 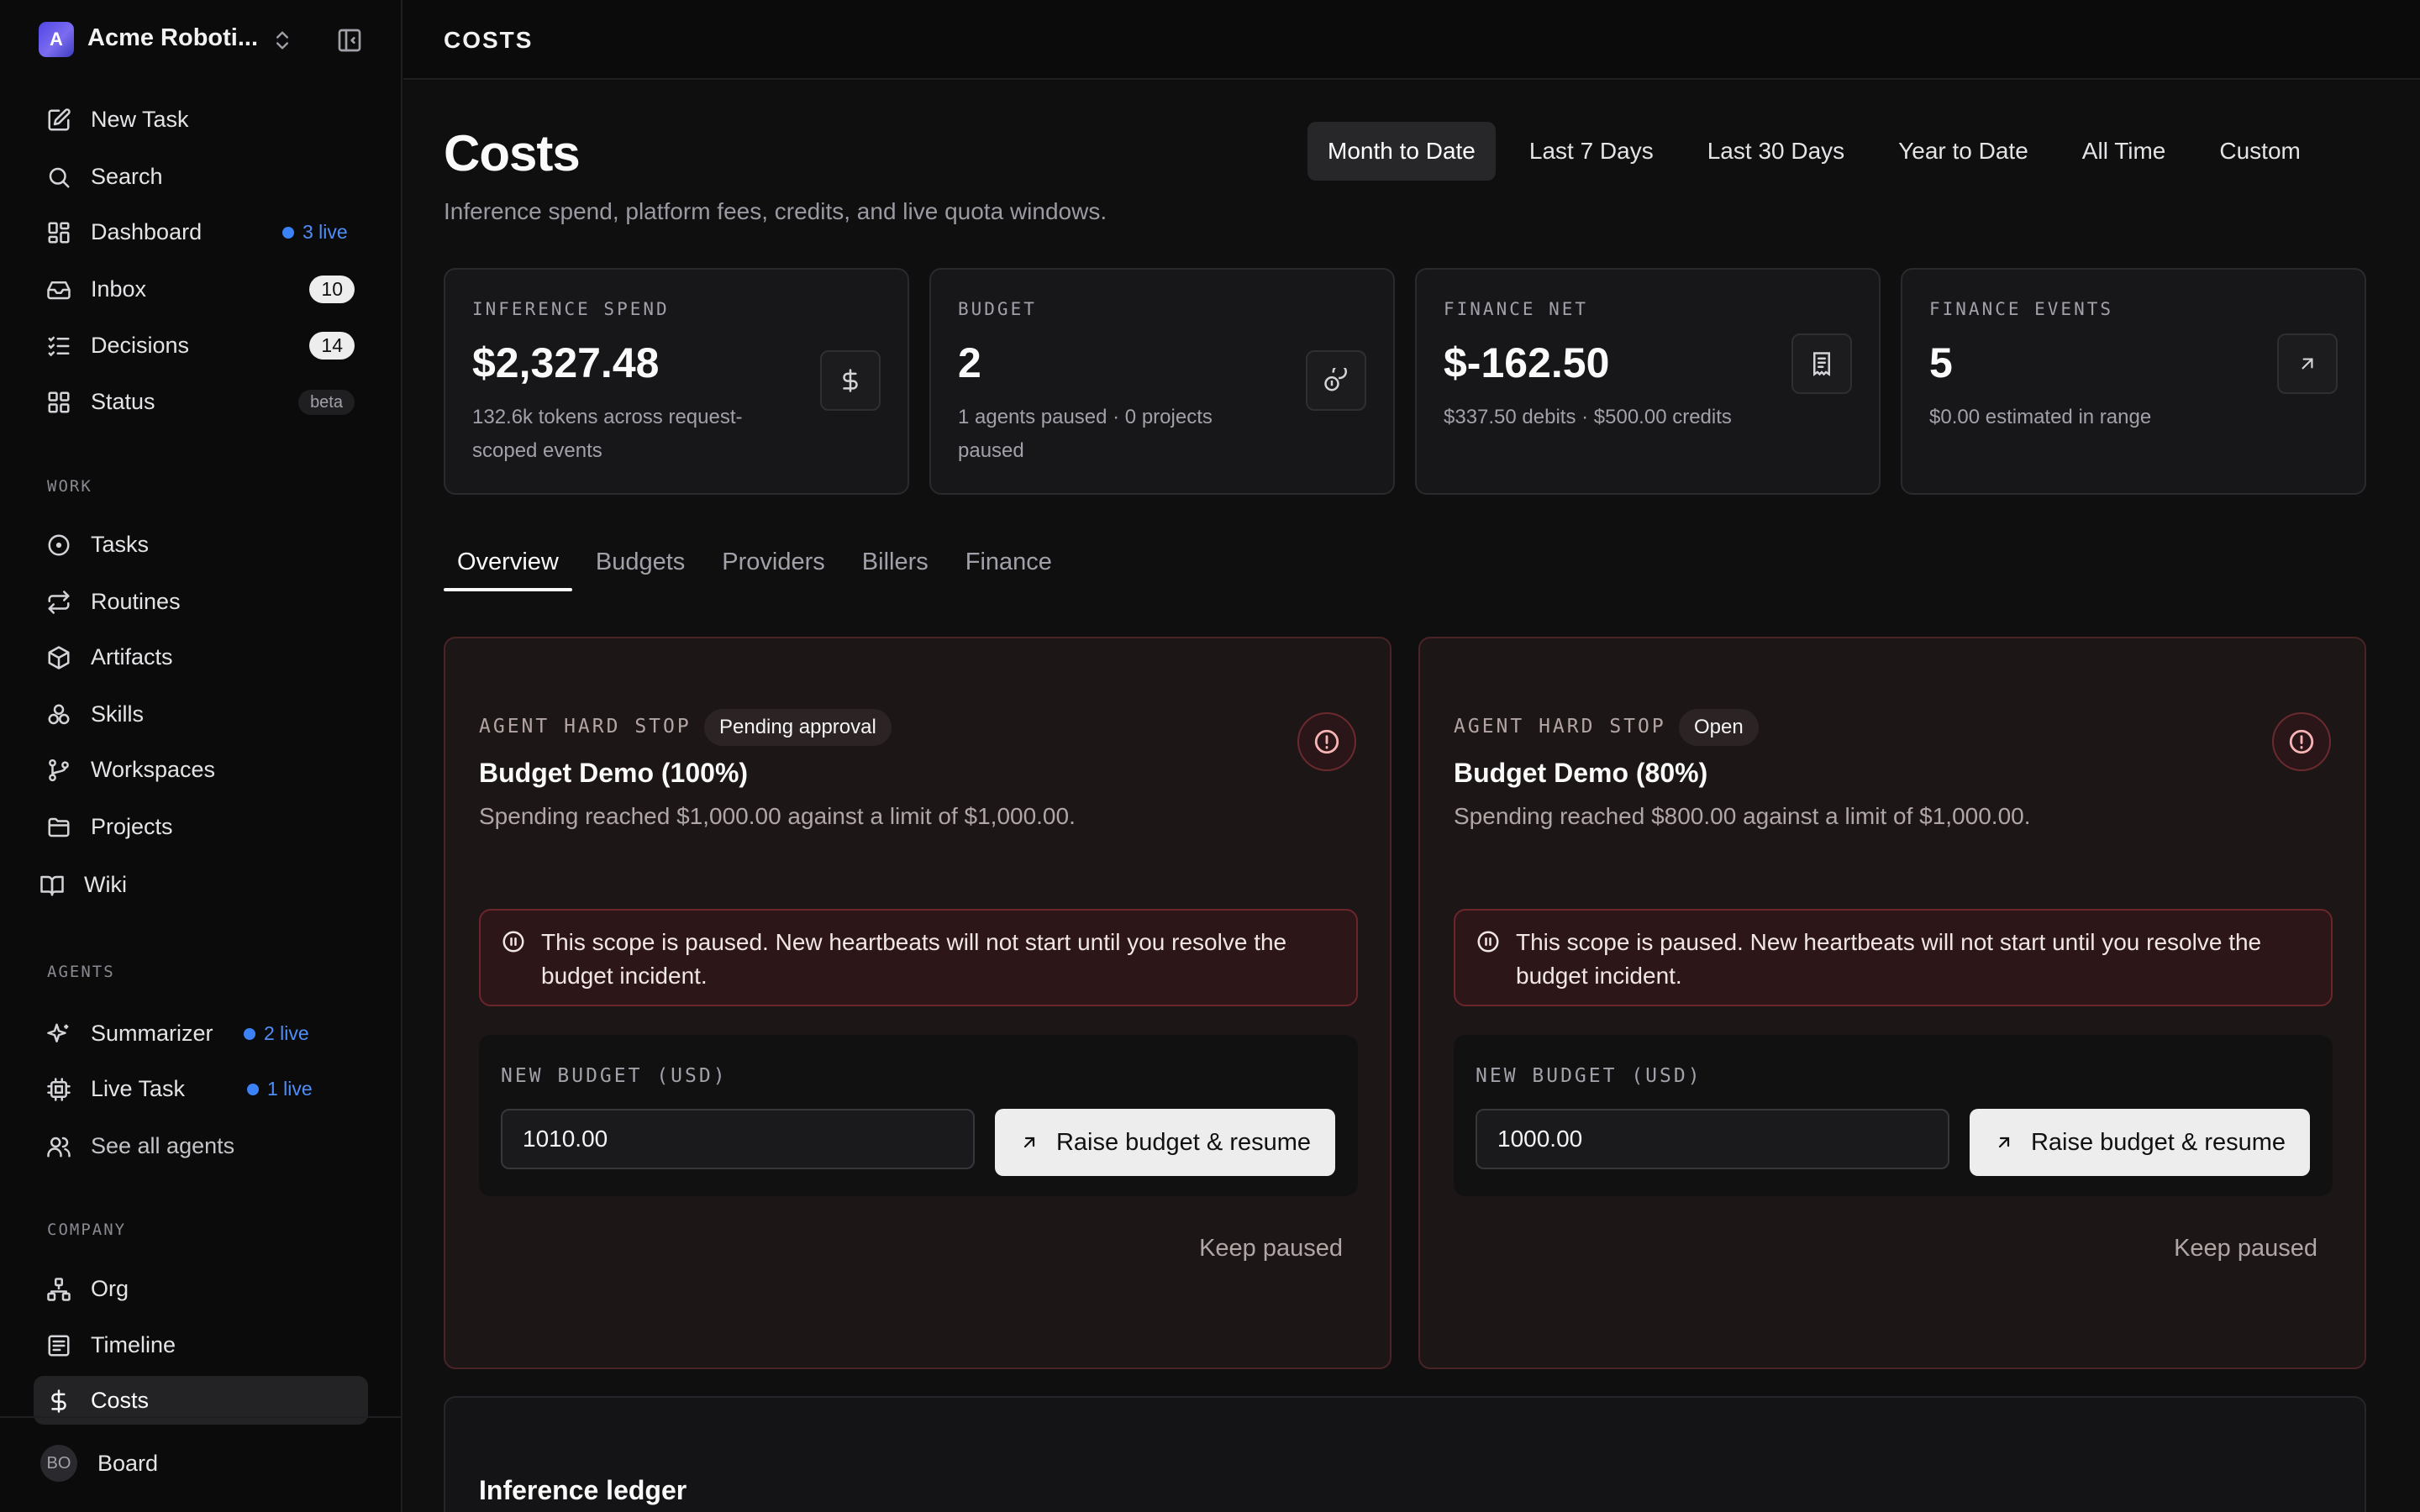 I want to click on sidebar-item-summarizer: Summarizer 2 live, so click(x=201, y=1033).